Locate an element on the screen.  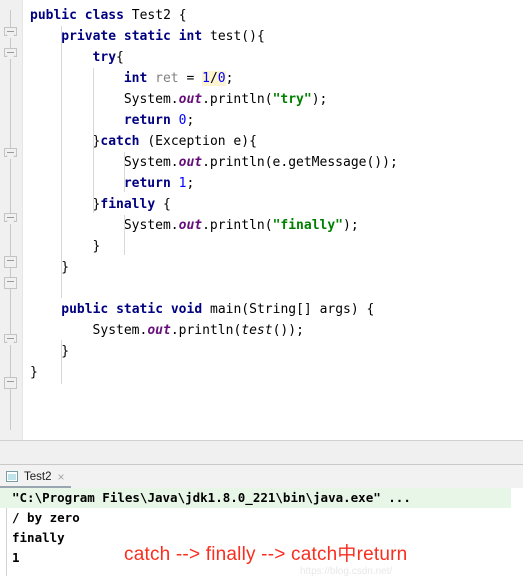
editor-console-splitter is located at coordinates (261, 452).